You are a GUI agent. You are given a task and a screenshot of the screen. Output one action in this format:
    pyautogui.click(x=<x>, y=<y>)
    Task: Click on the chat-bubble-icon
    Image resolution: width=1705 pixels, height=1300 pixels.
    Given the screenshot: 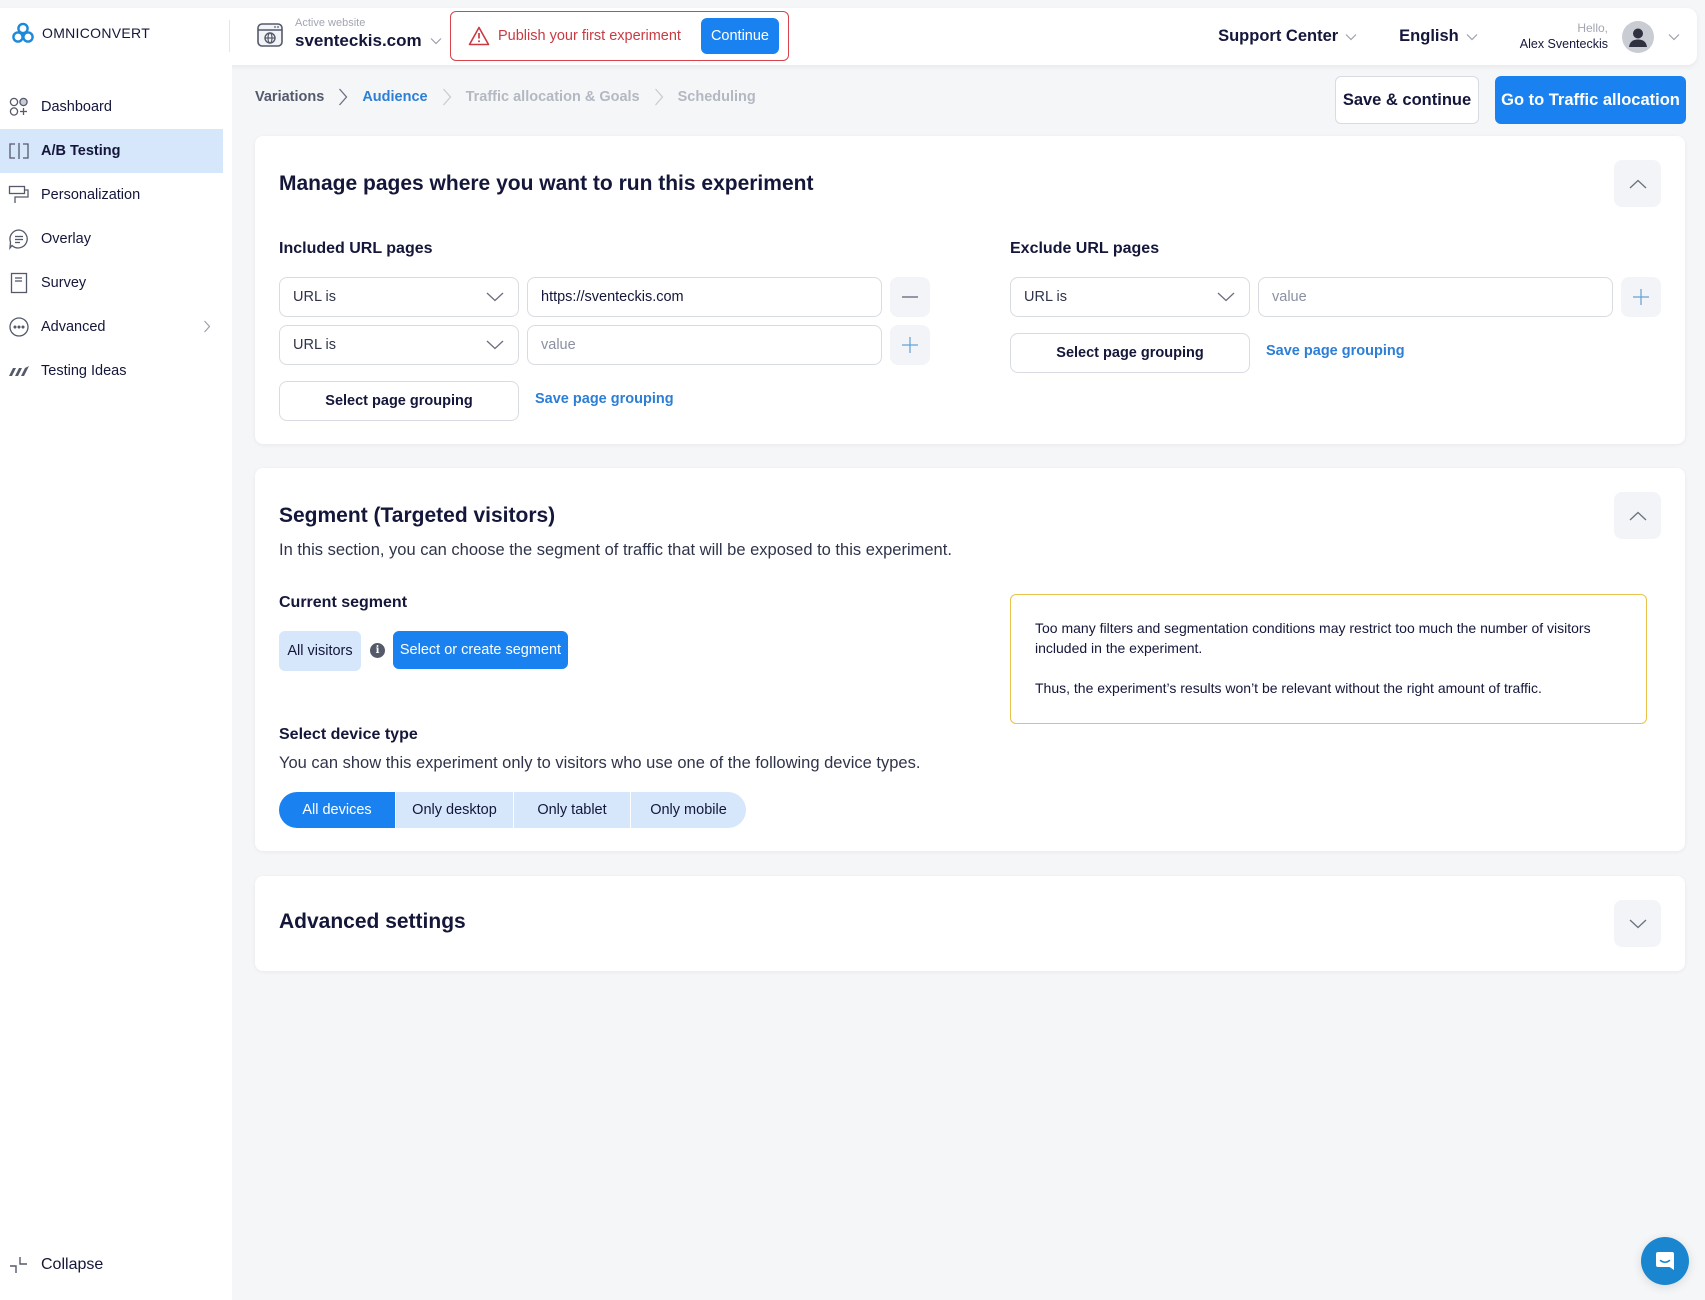 What is the action you would take?
    pyautogui.click(x=1665, y=1261)
    